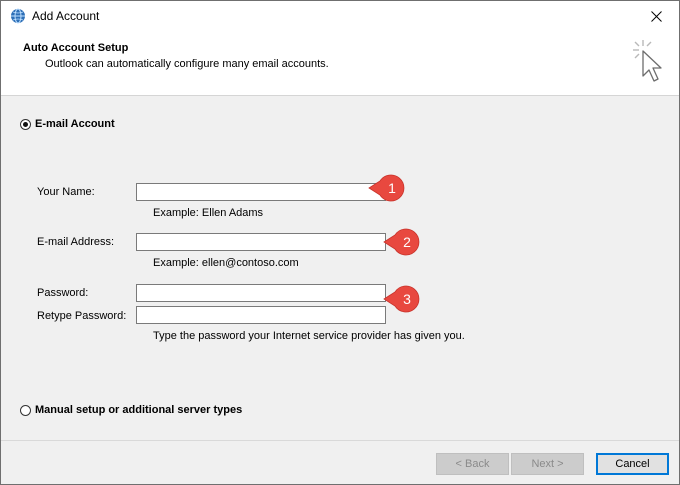 The height and width of the screenshot is (485, 680). Describe the element at coordinates (340, 16) in the screenshot. I see `title-bar: Add Account` at that location.